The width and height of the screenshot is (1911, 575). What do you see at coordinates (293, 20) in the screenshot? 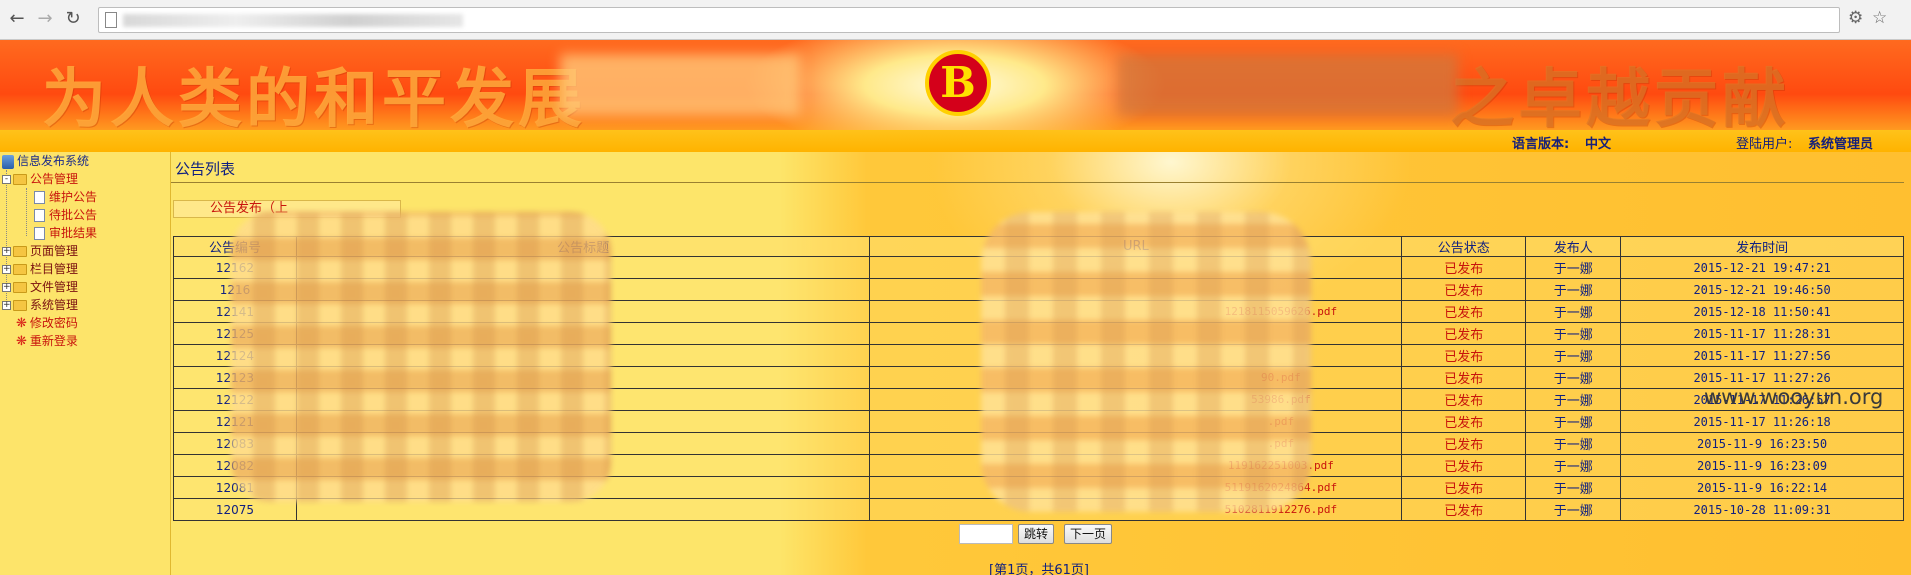
I see `address-redacted` at bounding box center [293, 20].